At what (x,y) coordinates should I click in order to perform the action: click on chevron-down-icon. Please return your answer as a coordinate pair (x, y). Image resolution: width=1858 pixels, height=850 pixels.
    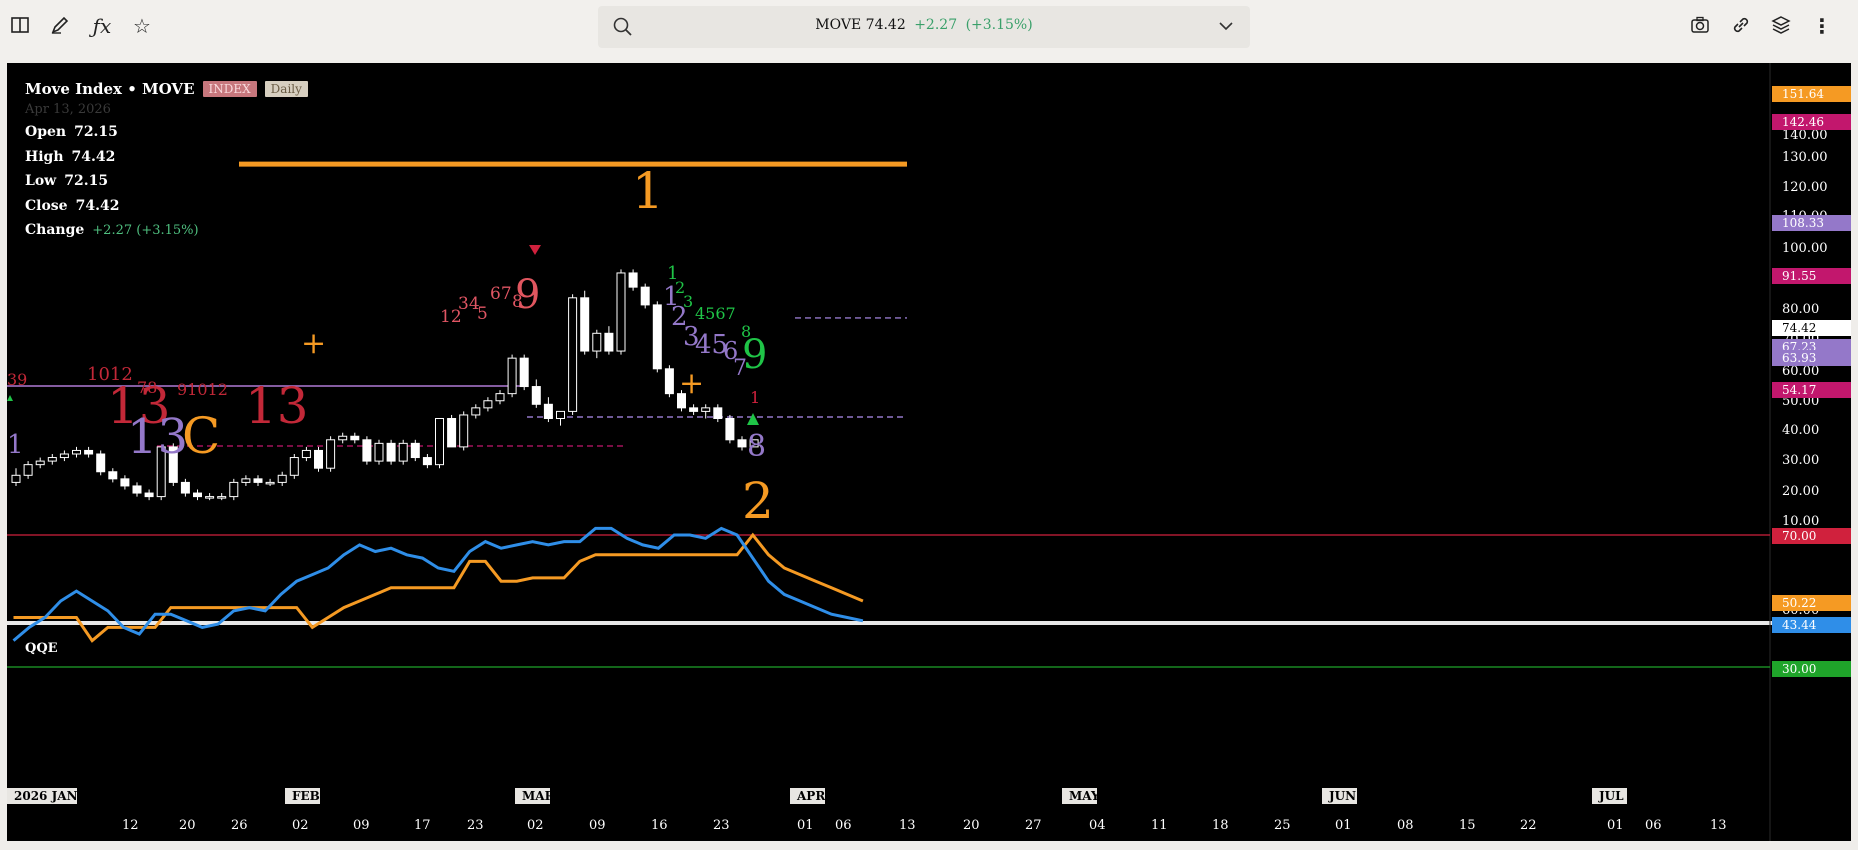
    Looking at the image, I should click on (1226, 26).